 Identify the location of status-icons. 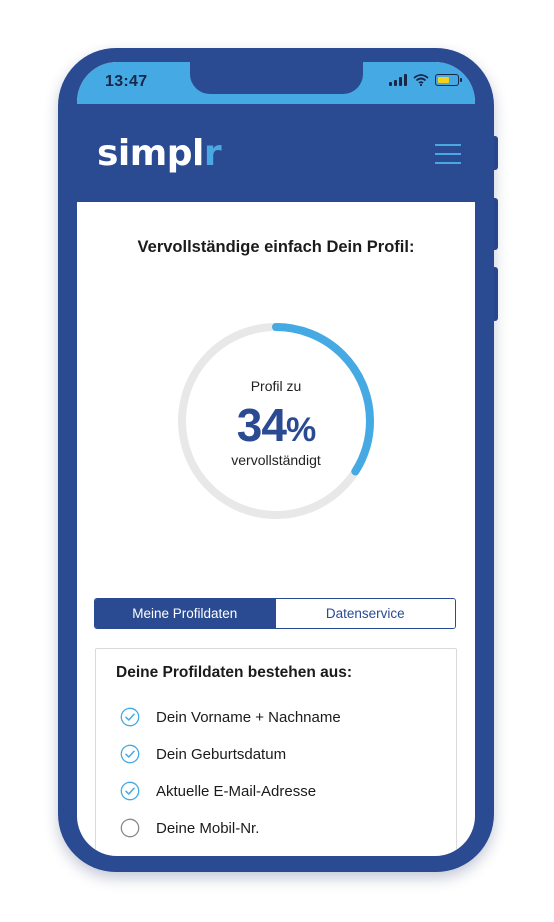
(425, 80).